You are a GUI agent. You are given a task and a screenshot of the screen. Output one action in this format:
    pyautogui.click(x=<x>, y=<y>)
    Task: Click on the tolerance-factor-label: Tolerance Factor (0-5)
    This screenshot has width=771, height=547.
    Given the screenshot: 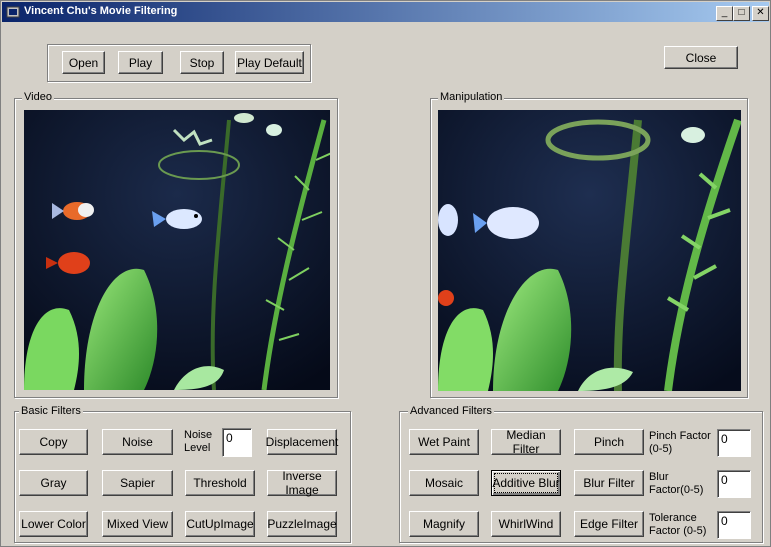 What is the action you would take?
    pyautogui.click(x=678, y=524)
    